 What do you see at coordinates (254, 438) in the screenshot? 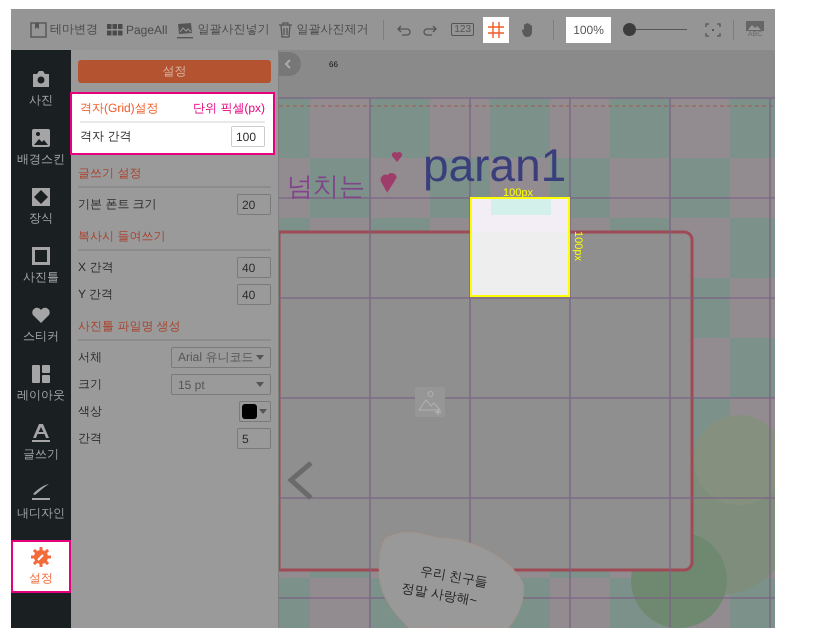
I see `input-field: 5` at bounding box center [254, 438].